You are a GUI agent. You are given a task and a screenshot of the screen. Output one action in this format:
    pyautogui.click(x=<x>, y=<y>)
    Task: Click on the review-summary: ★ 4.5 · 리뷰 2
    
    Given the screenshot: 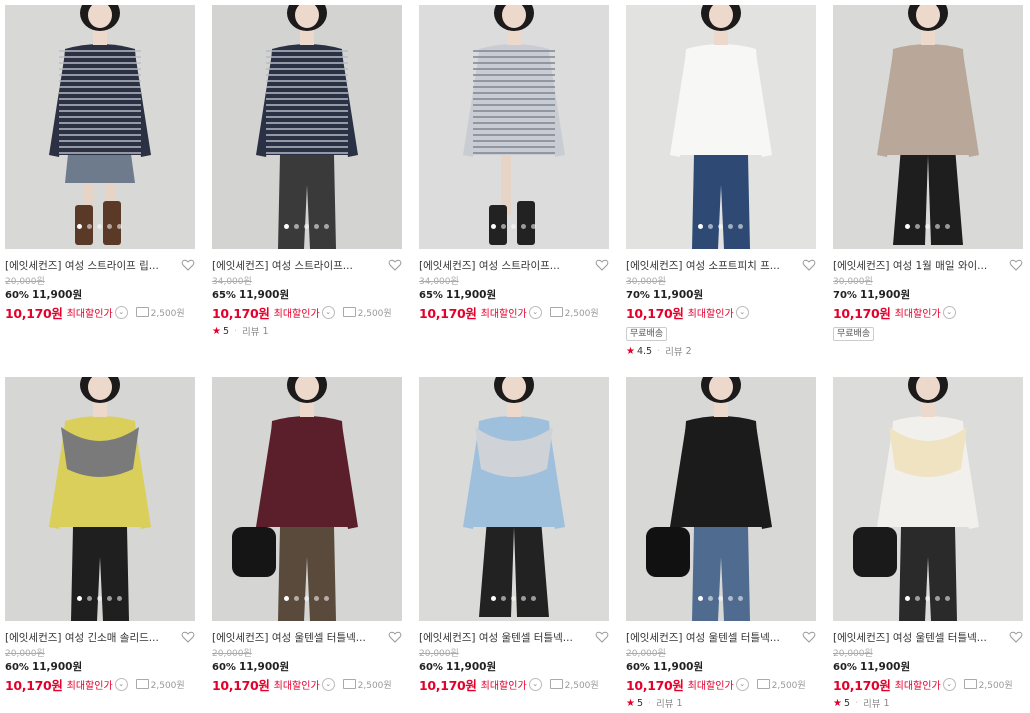 What is the action you would take?
    pyautogui.click(x=721, y=352)
    